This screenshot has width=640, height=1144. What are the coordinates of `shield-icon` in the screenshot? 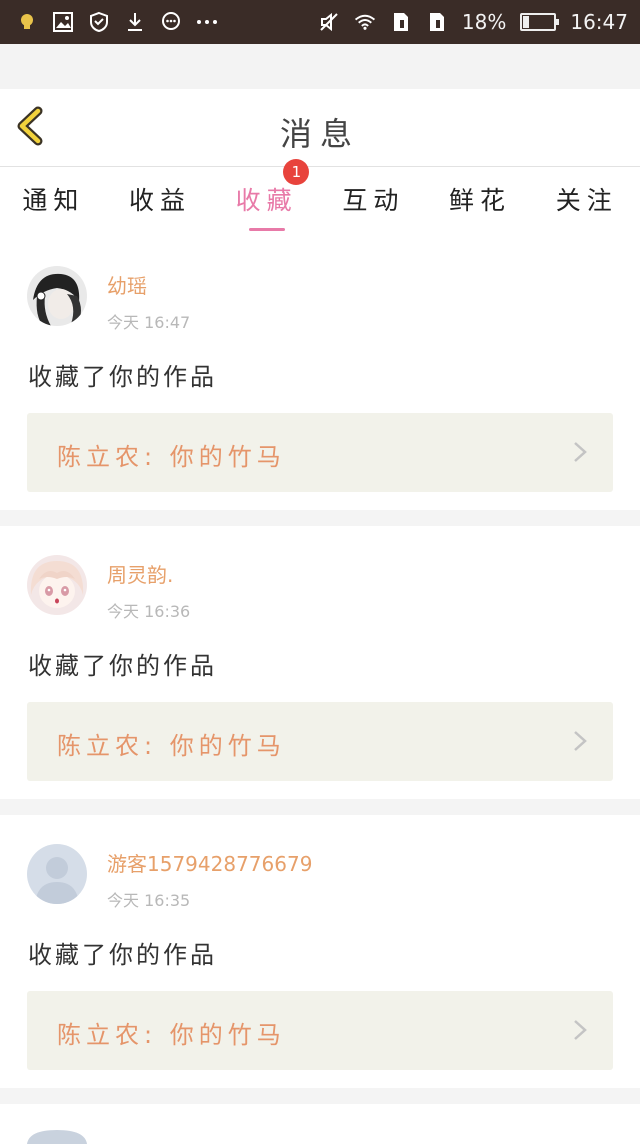 It's located at (99, 22).